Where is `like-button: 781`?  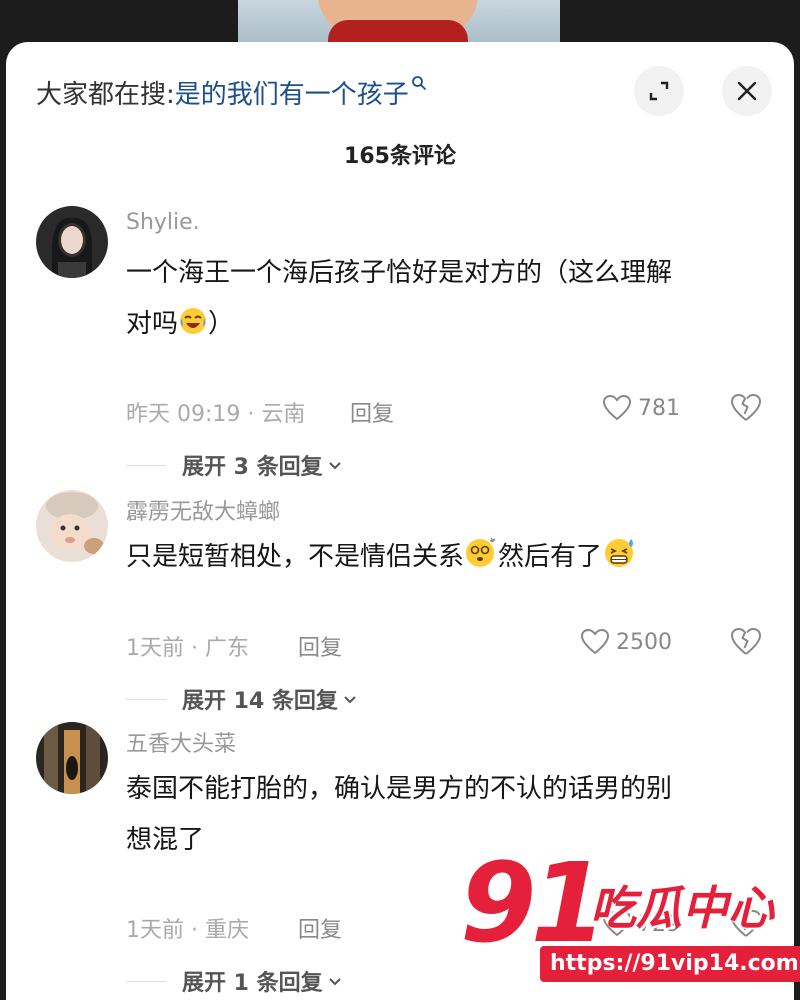
like-button: 781 is located at coordinates (641, 408).